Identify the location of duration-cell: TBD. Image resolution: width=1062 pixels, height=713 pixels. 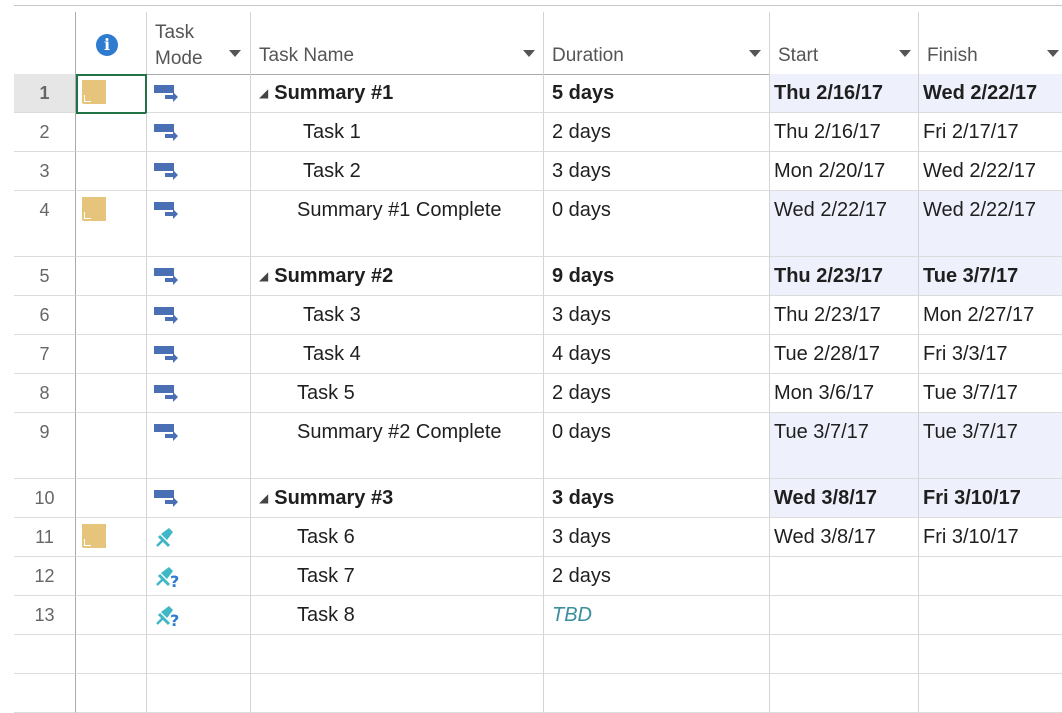
(657, 615).